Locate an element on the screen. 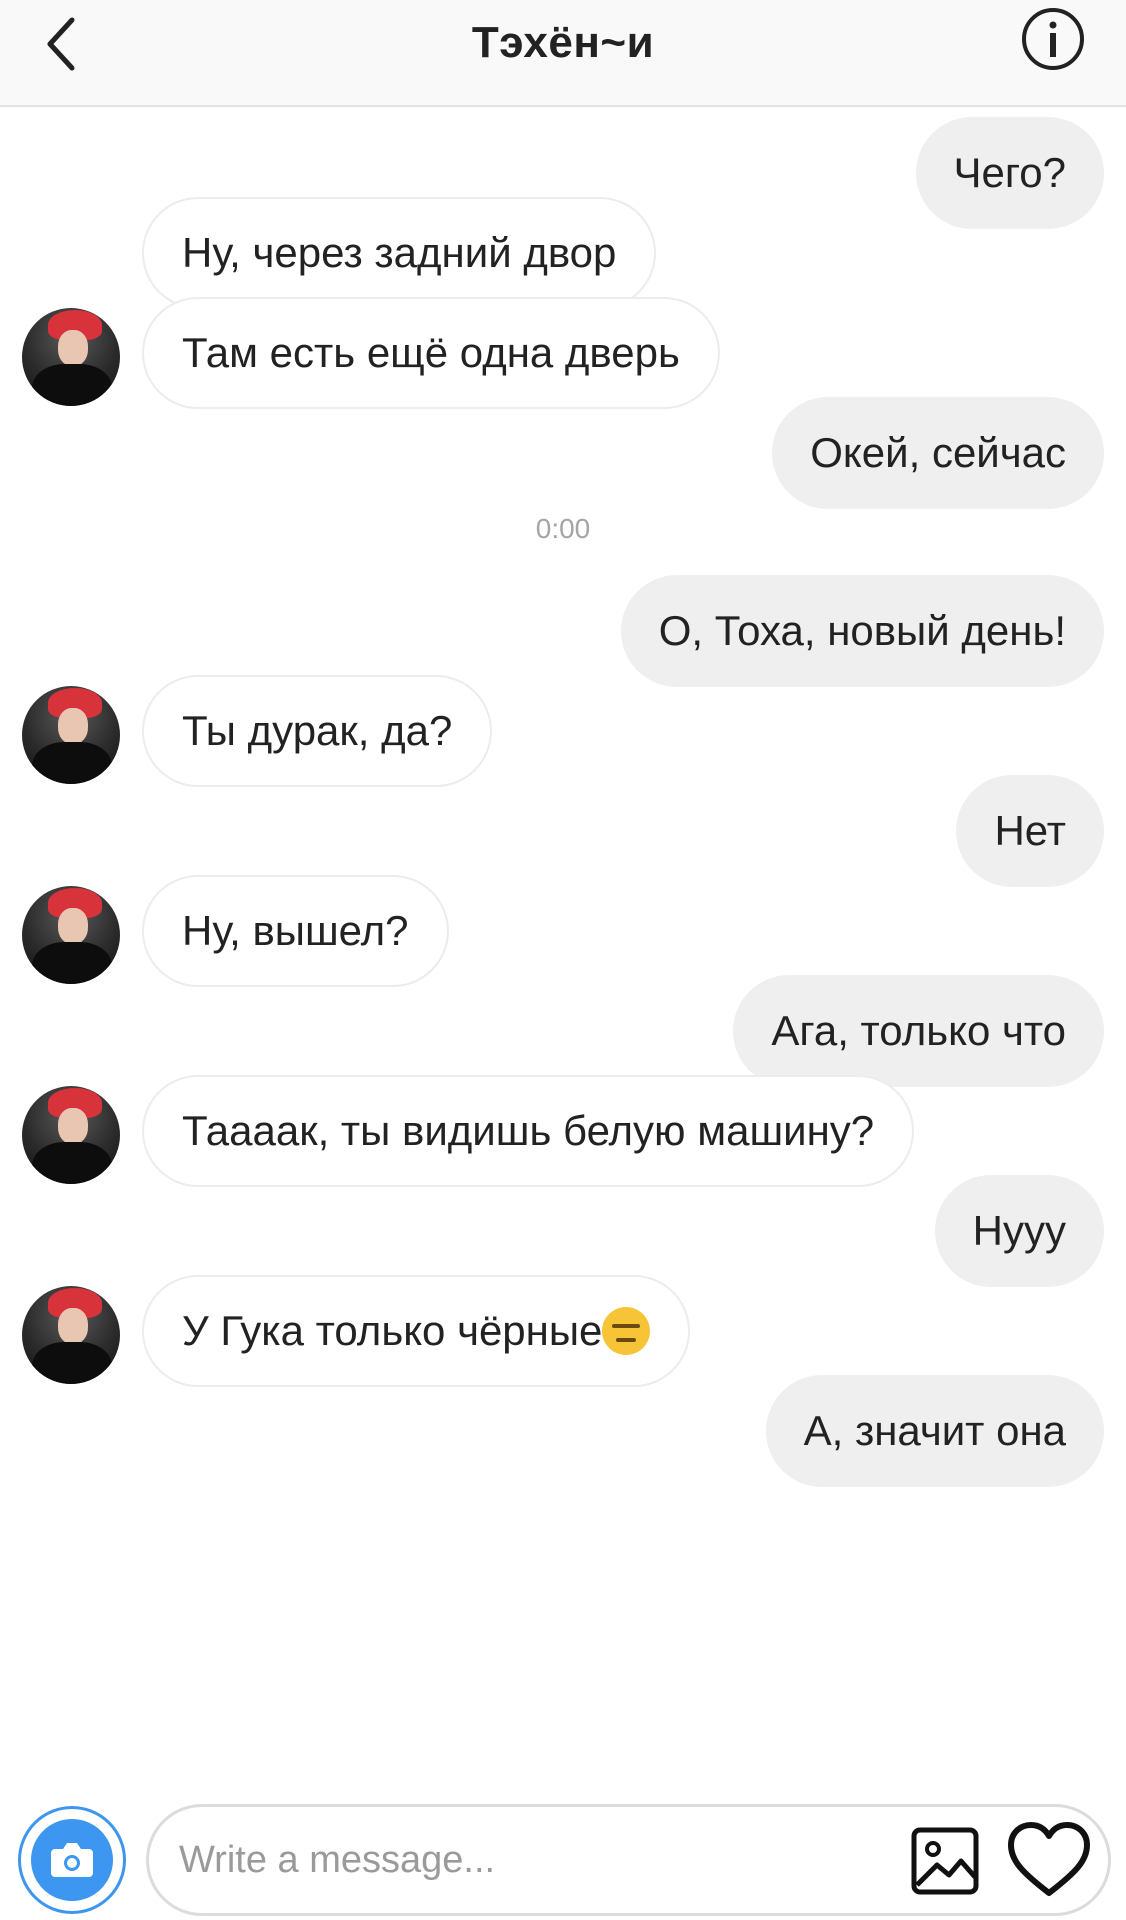 Image resolution: width=1126 pixels, height=1920 pixels. camera-icon is located at coordinates (72, 1860).